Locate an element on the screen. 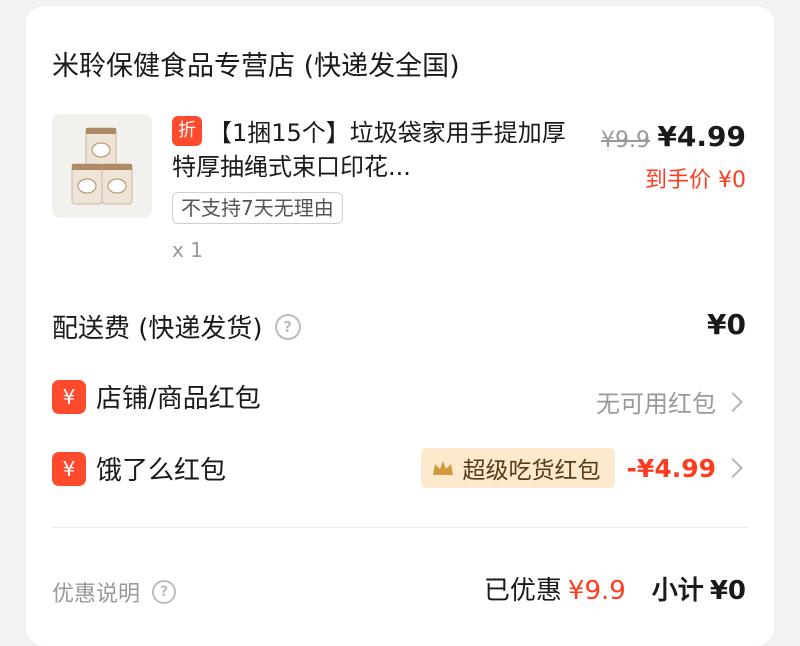  order-summary: 已优惠 ¥9.9 小计 ¥0 is located at coordinates (615, 588).